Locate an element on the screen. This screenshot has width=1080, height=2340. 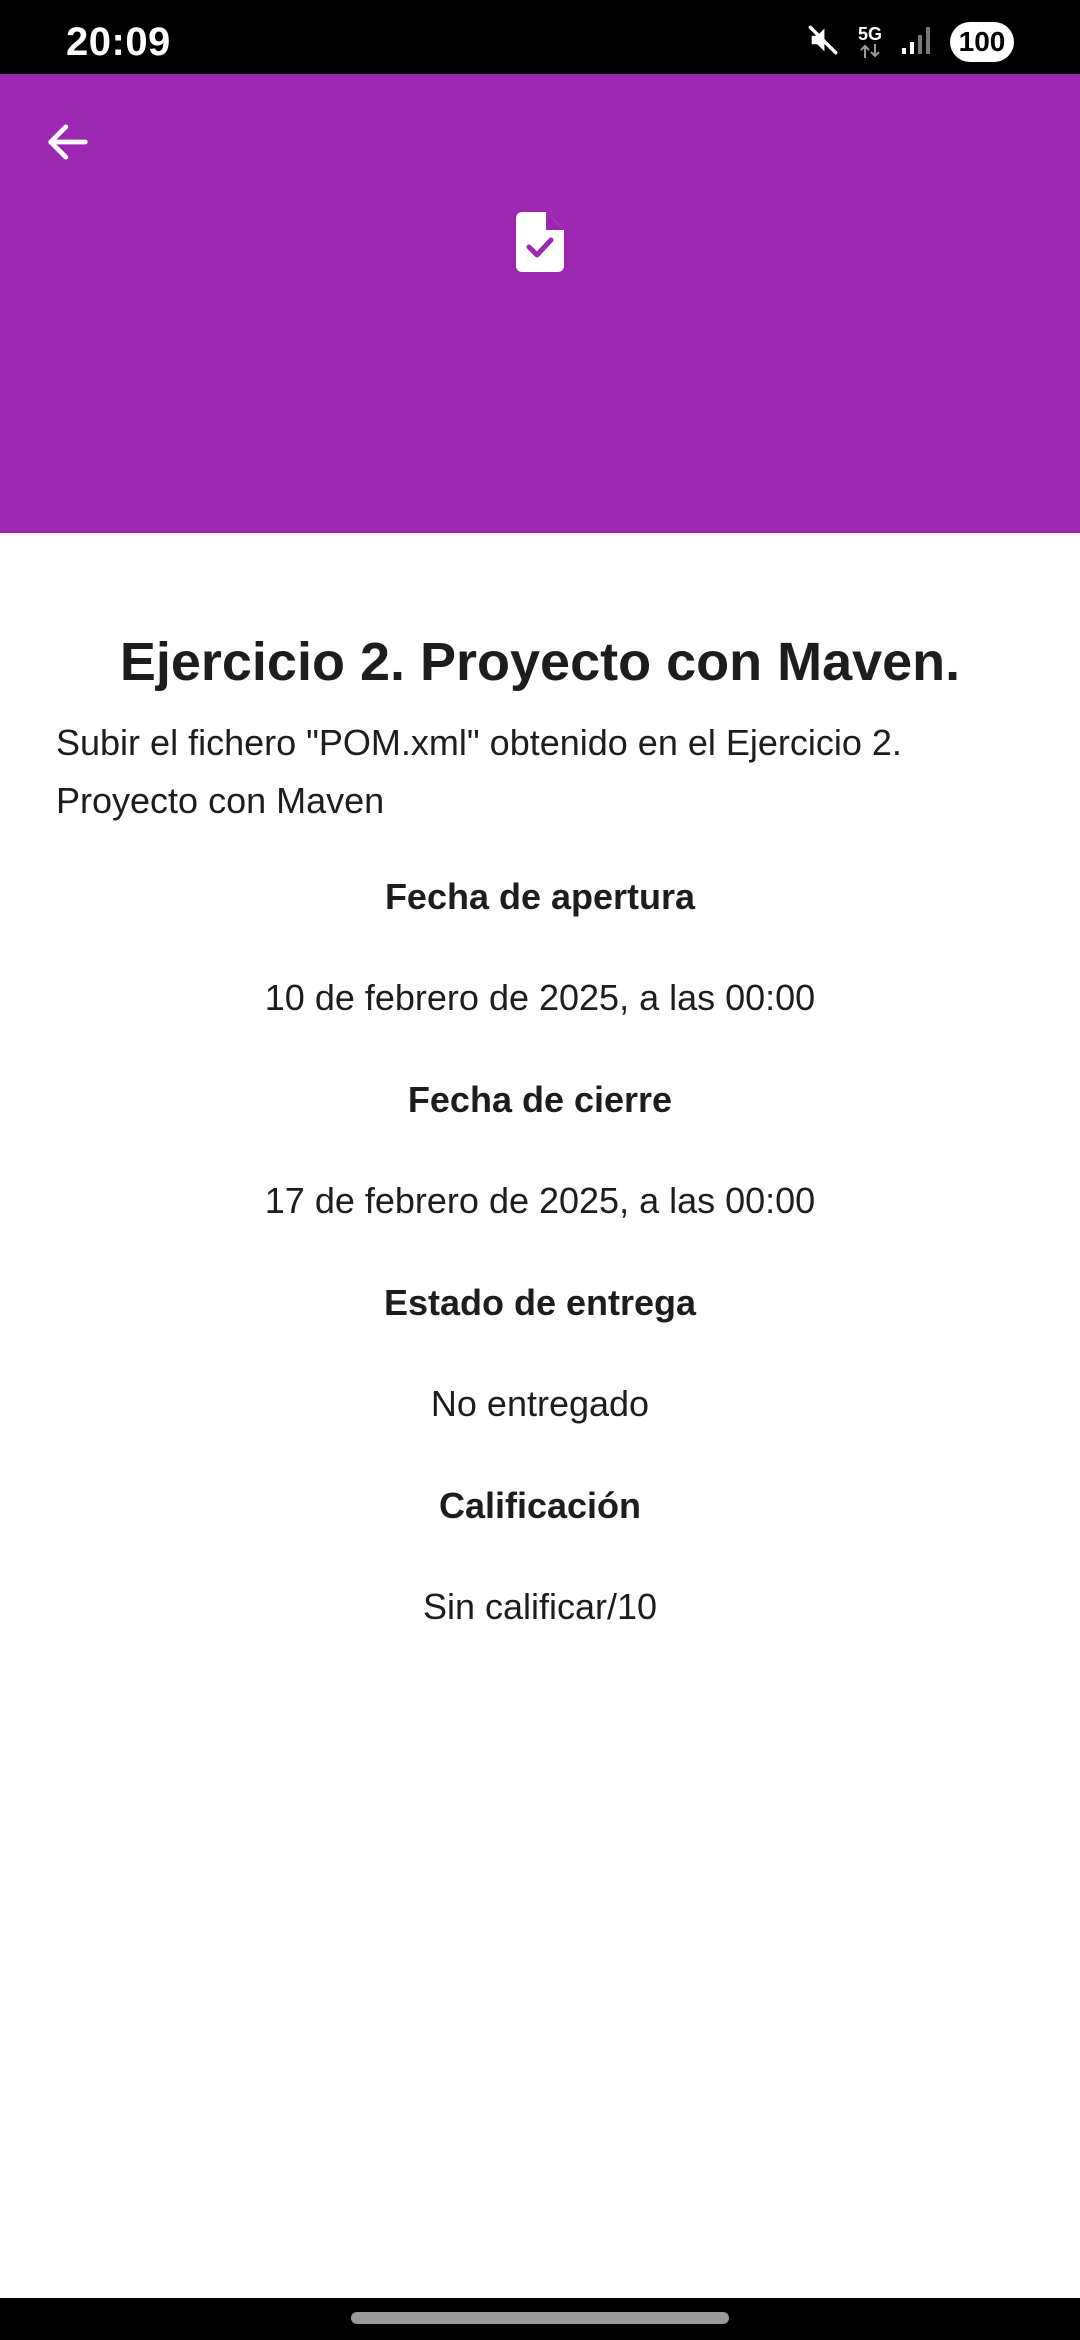
submission-status-label: Estado de entrega is located at coordinates (540, 1302).